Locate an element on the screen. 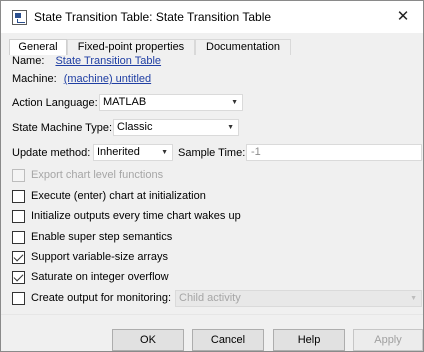  tab-general: General is located at coordinates (38, 47).